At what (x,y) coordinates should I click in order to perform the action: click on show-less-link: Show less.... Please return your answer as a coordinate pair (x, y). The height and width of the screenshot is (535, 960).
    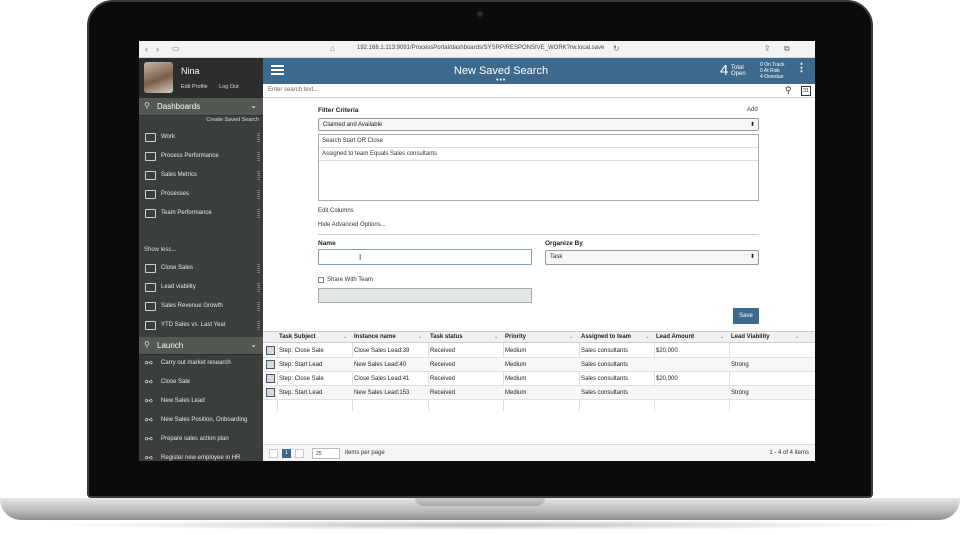
    Looking at the image, I should click on (160, 250).